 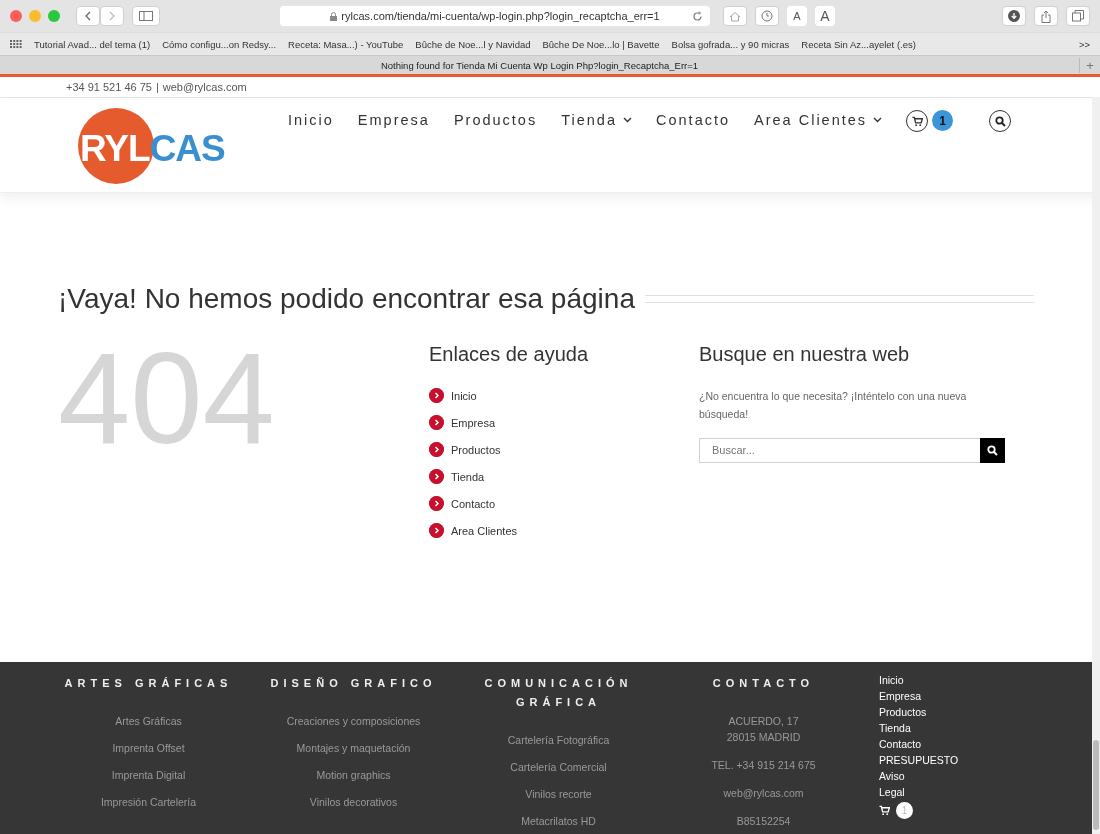 What do you see at coordinates (353, 721) in the screenshot?
I see `footer-link: Creaciones y composiciones` at bounding box center [353, 721].